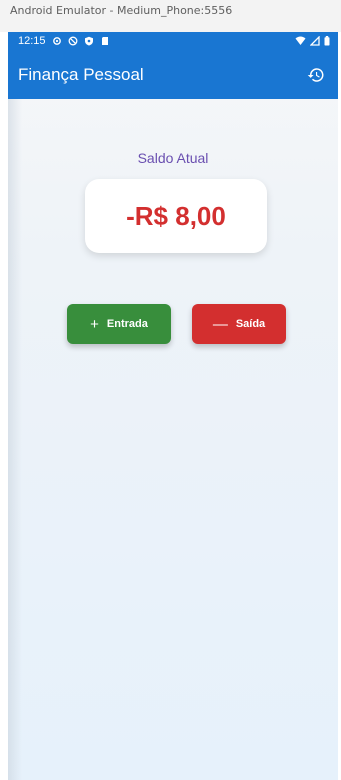 The height and width of the screenshot is (780, 341). I want to click on vpn-icon, so click(72, 41).